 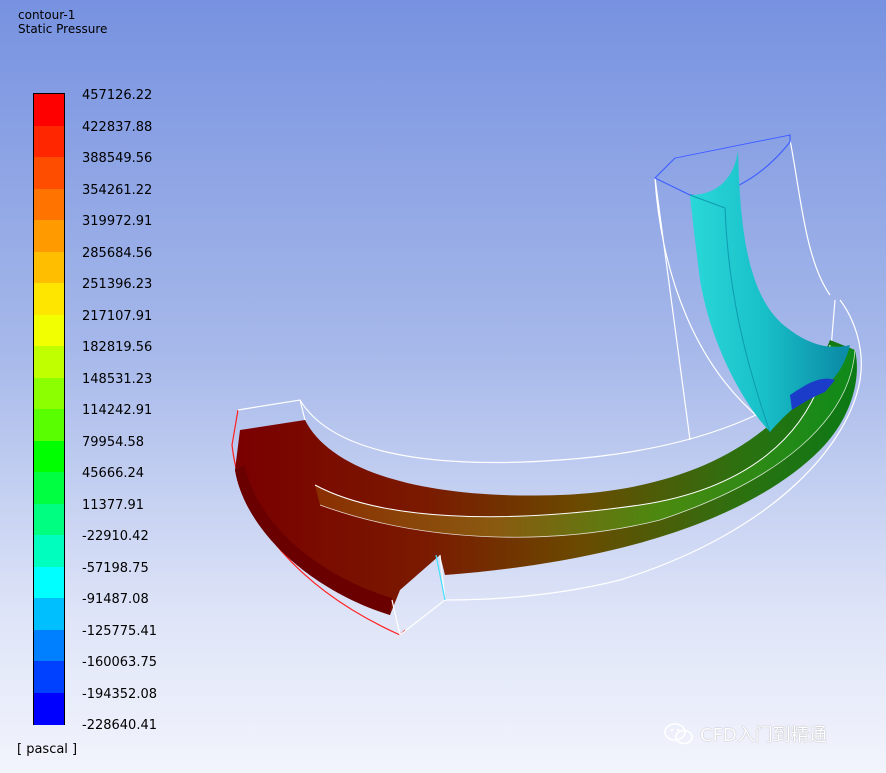 I want to click on watermark: CFD入门到精通, so click(x=745, y=734).